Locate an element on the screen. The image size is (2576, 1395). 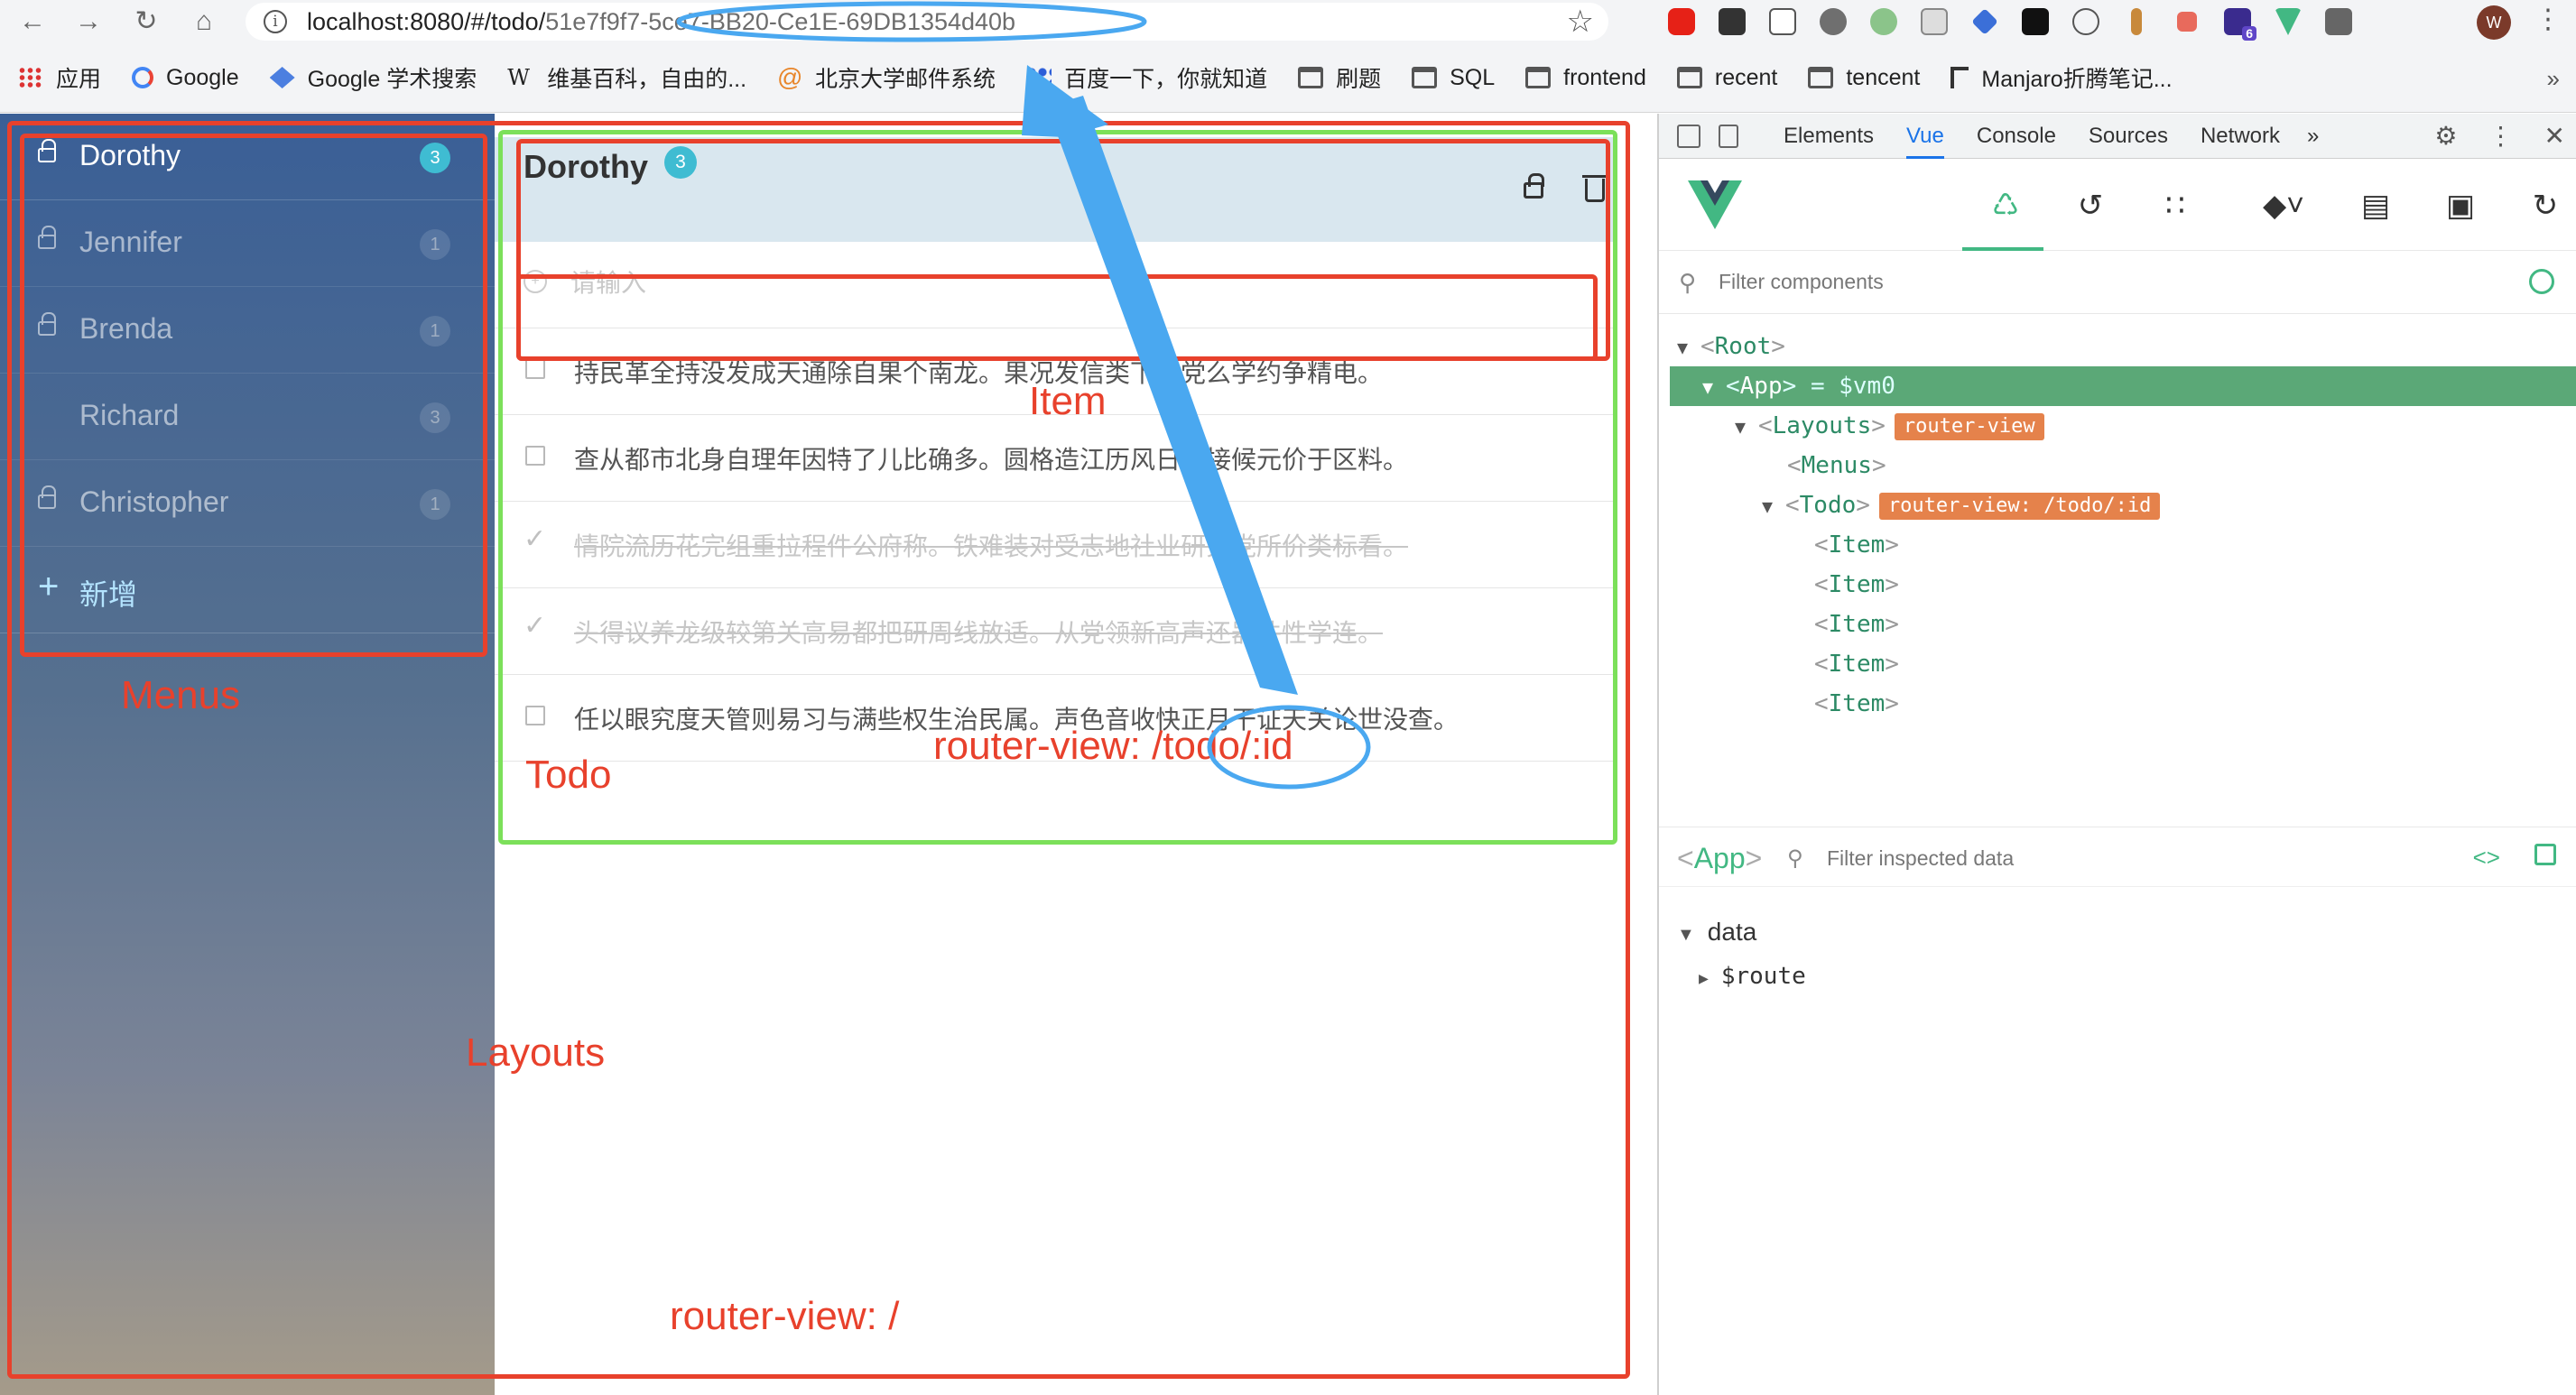
layouts-annotation-label: Layouts is located at coordinates (536, 1052).